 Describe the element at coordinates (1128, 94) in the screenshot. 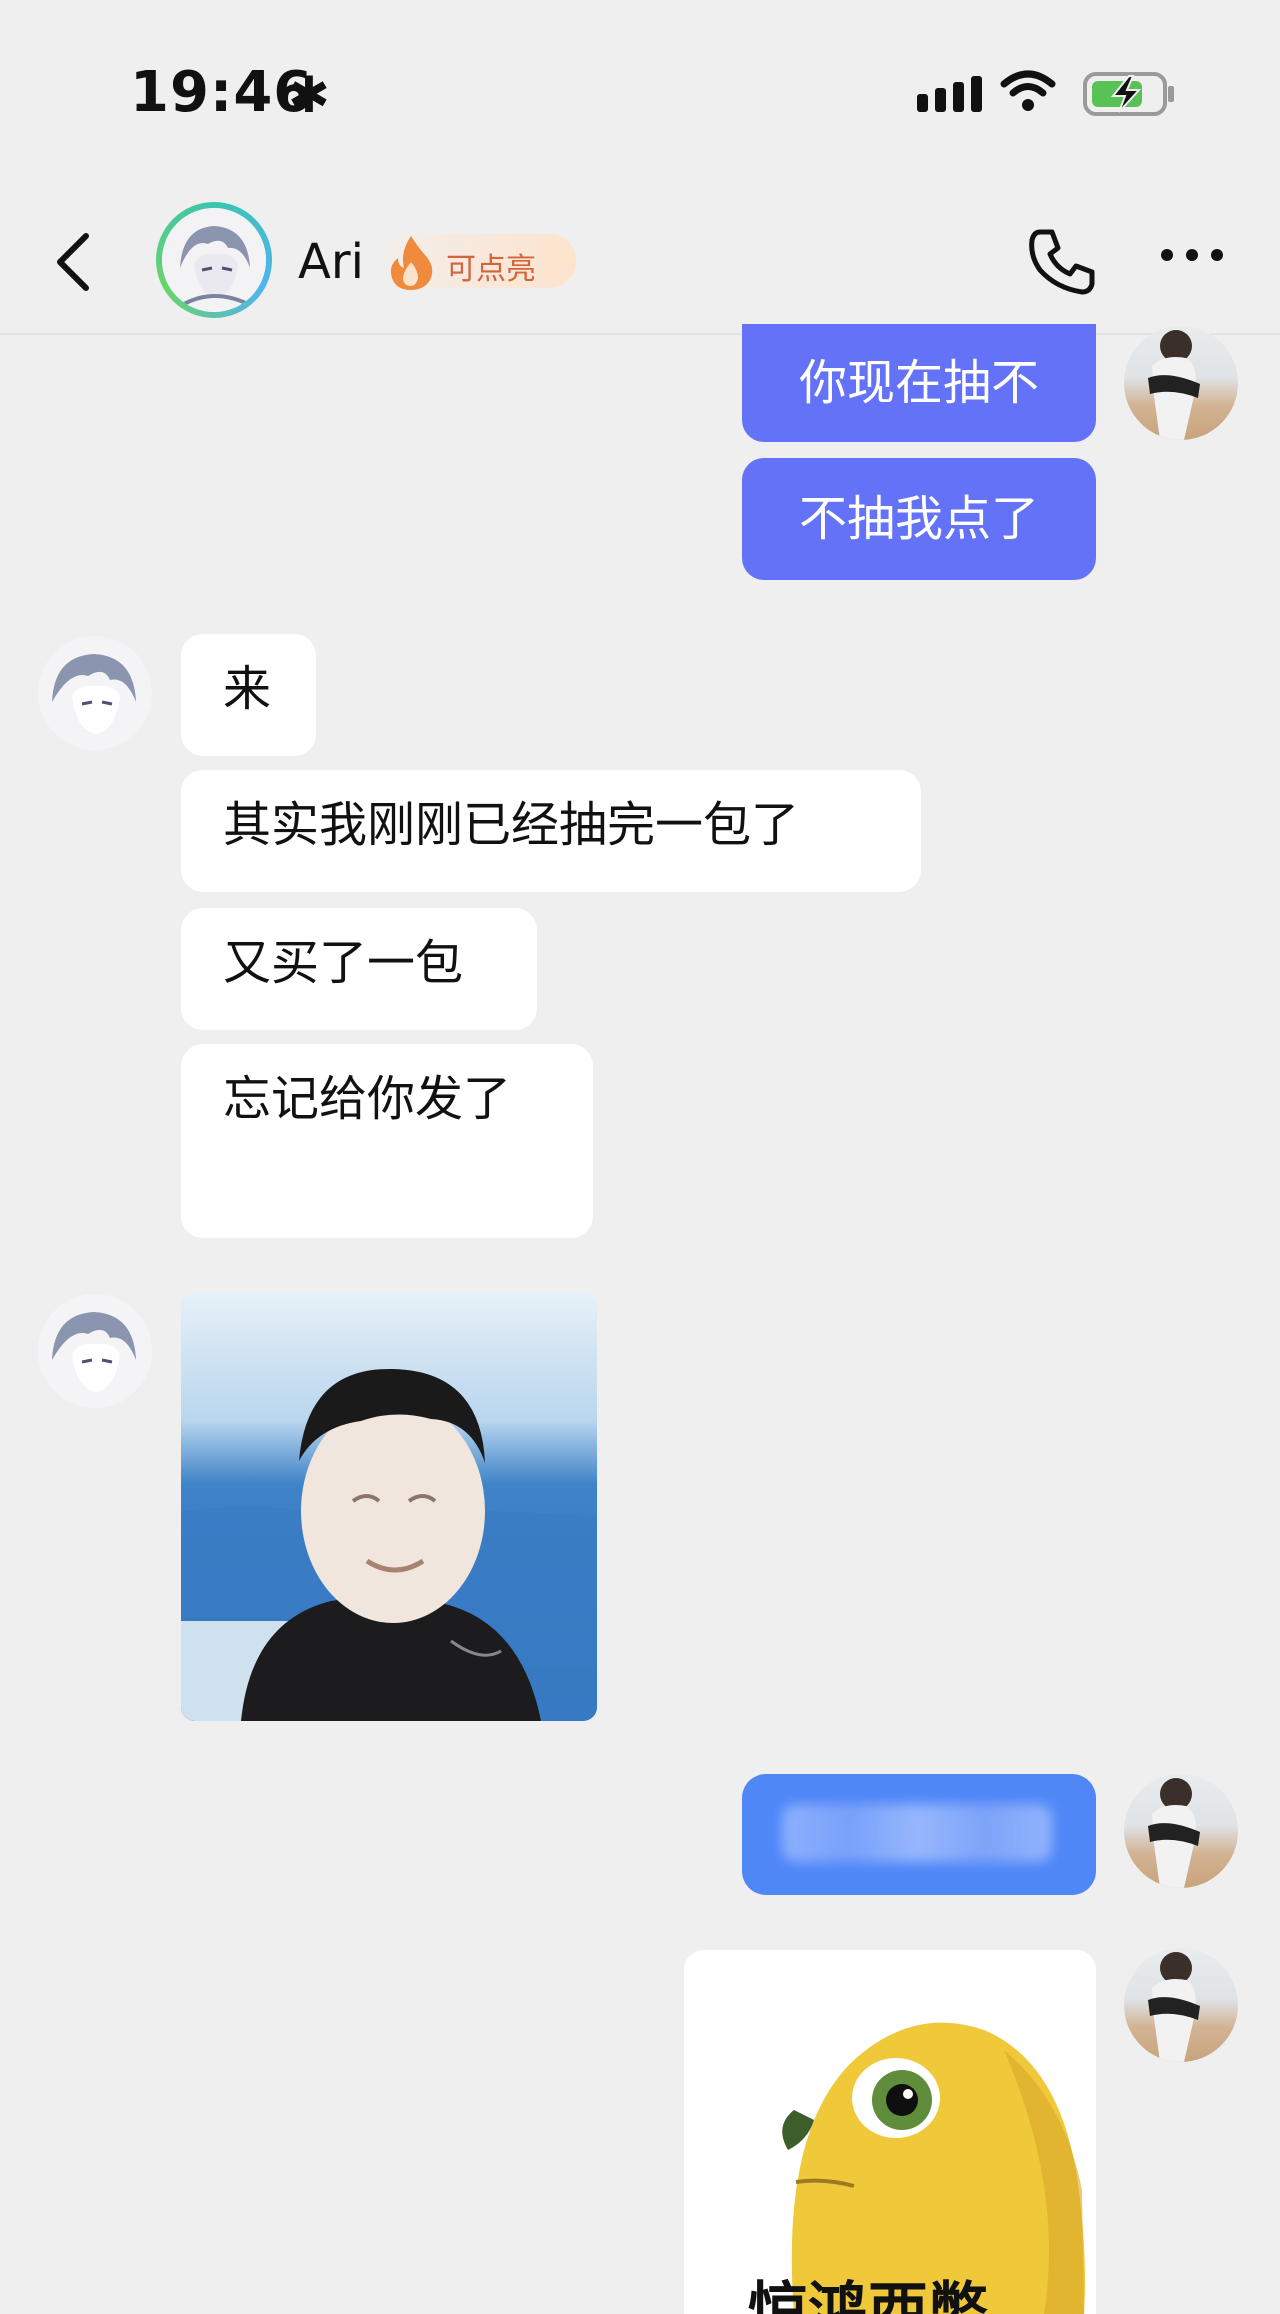

I see `battery-icon` at that location.